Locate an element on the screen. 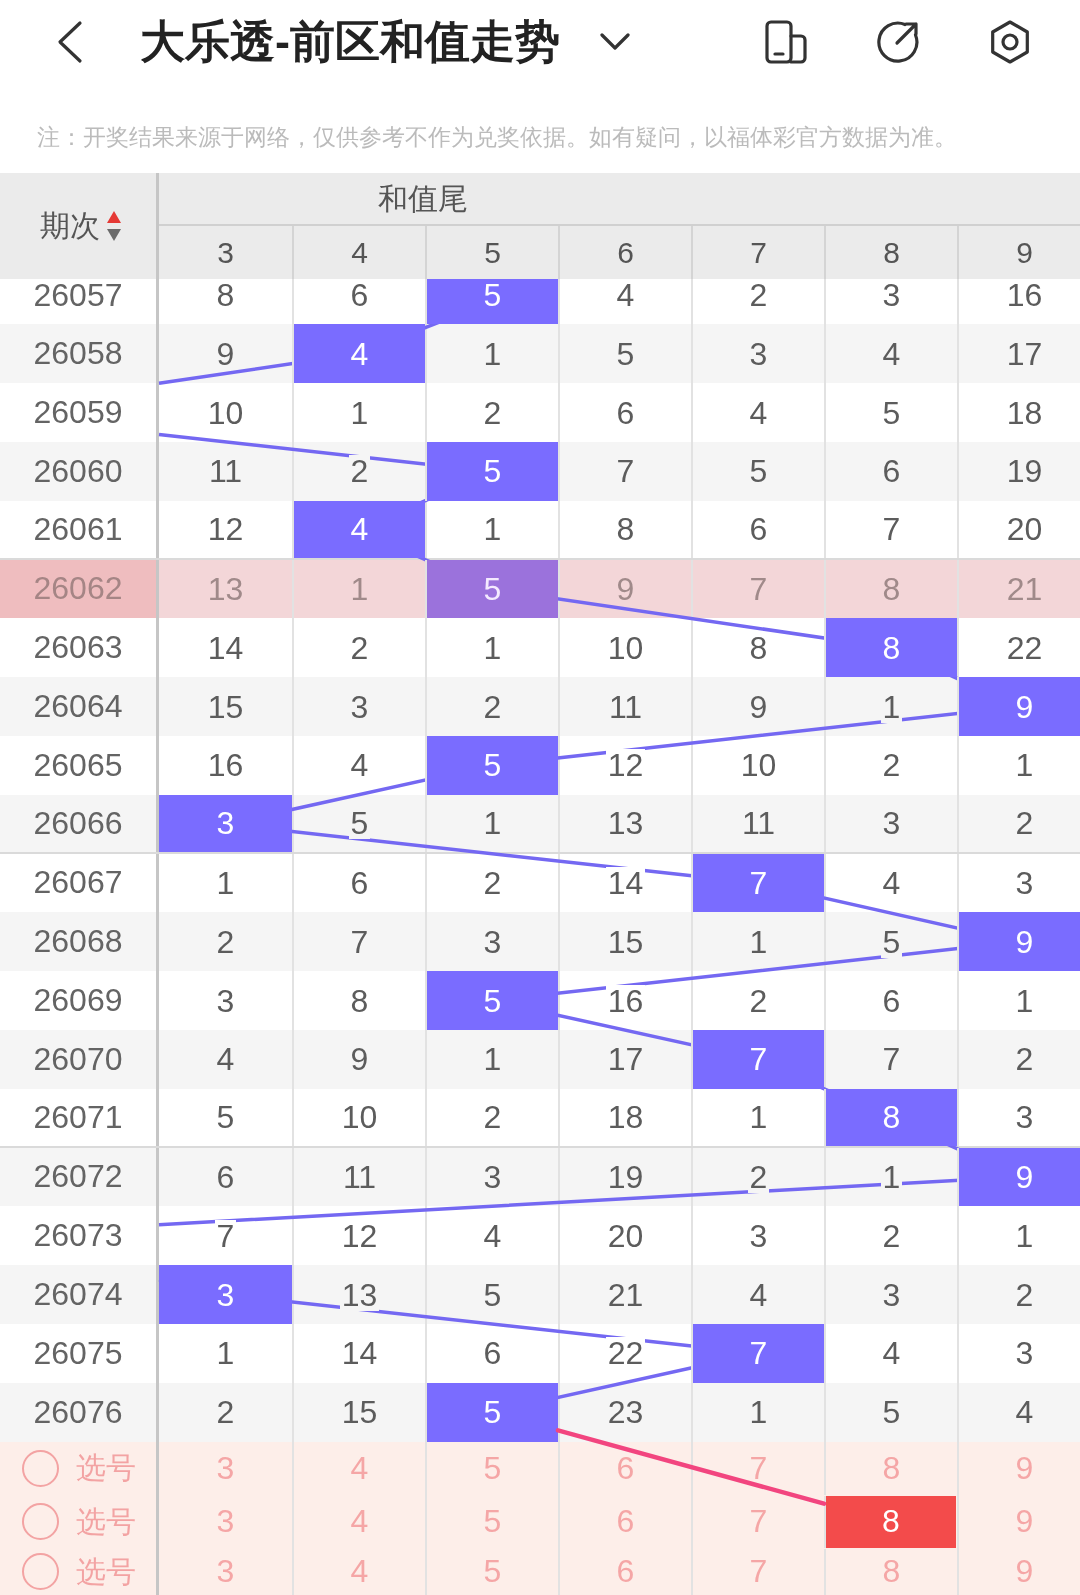 The height and width of the screenshot is (1595, 1080). table-cell: 13 is located at coordinates (624, 823).